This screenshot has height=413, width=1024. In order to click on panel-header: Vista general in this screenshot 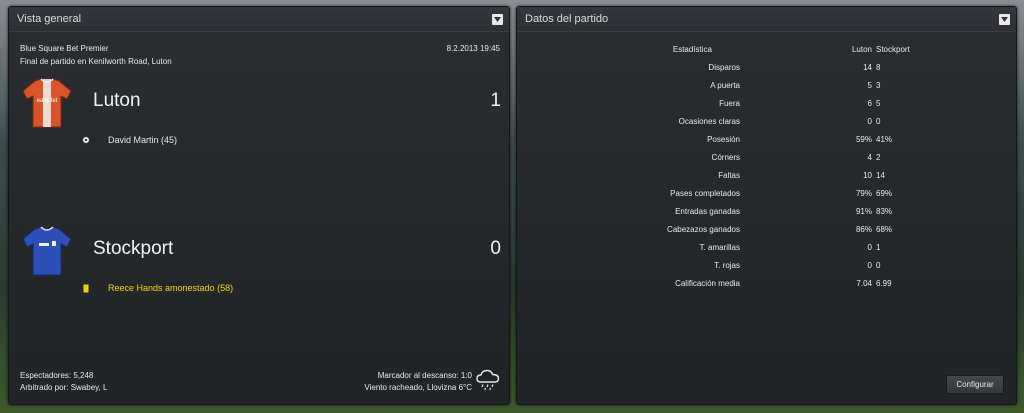, I will do `click(259, 19)`.